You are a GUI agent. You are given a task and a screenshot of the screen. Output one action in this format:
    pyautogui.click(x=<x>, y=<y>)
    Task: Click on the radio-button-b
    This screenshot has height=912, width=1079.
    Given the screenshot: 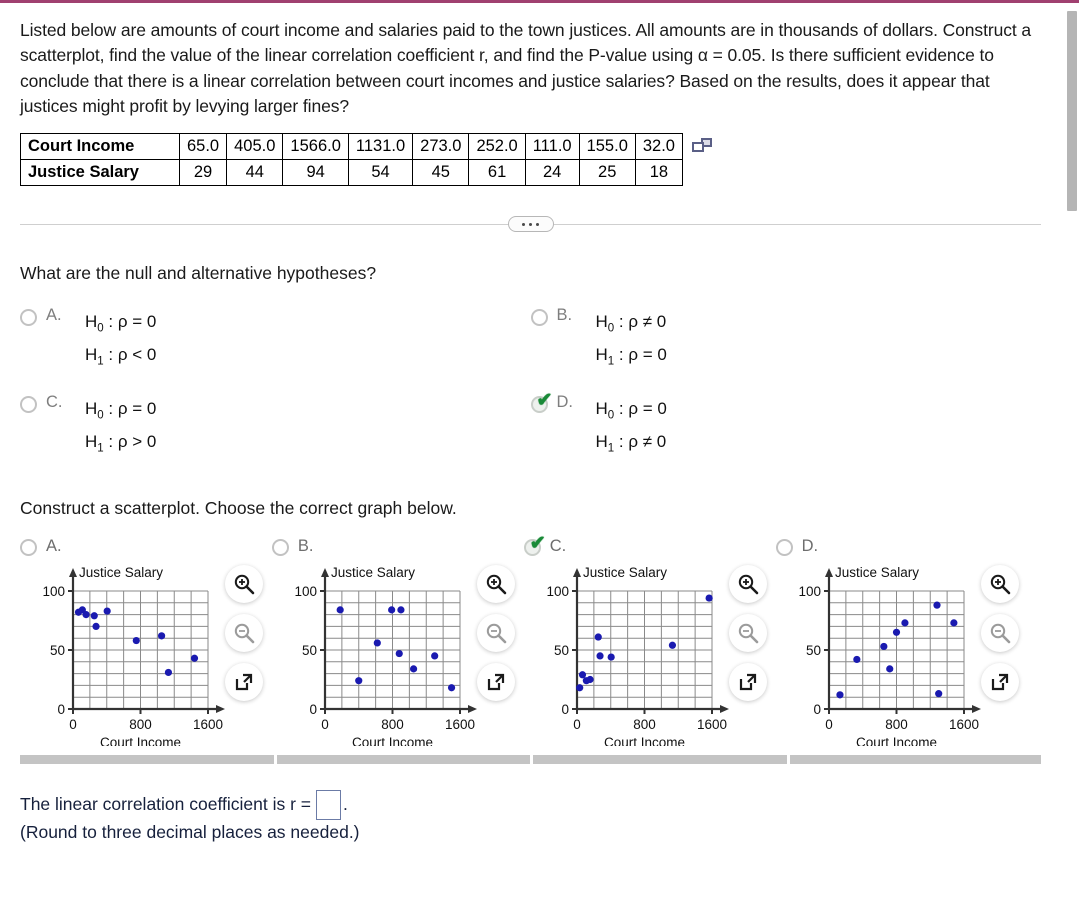 What is the action you would take?
    pyautogui.click(x=539, y=317)
    